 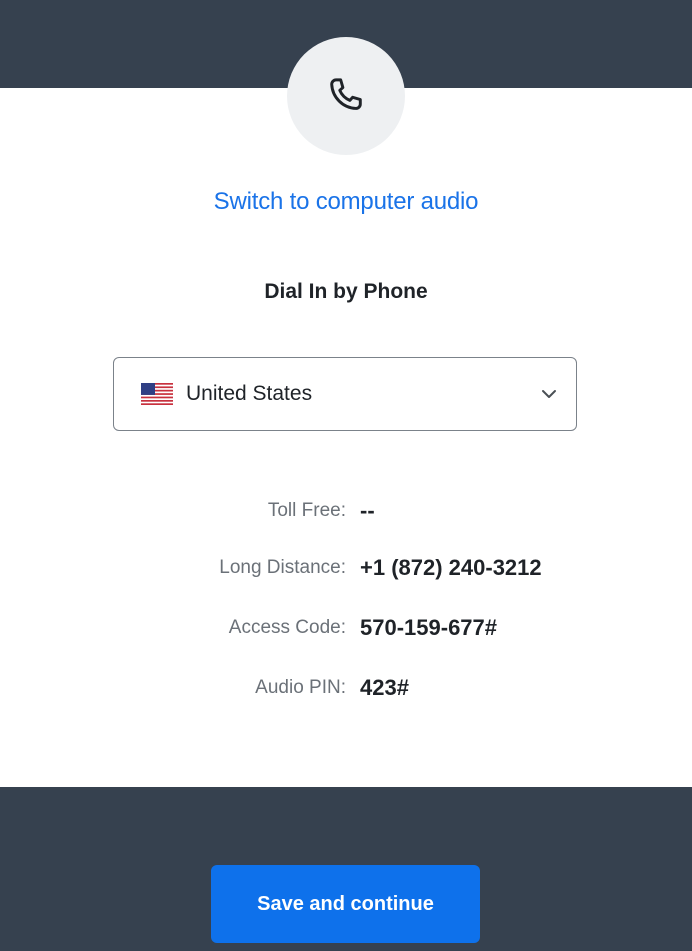 I want to click on country-select: United States, so click(x=345, y=394).